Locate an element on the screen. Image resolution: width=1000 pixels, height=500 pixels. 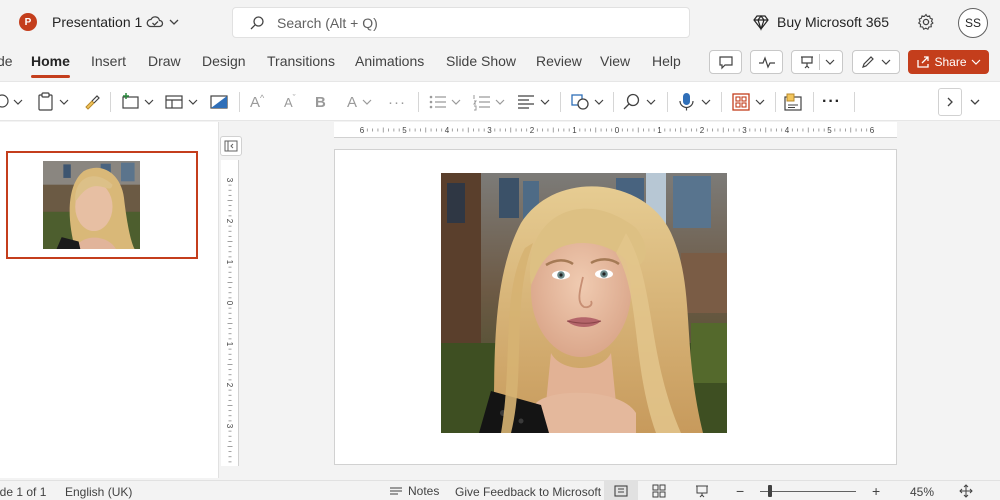
tab-insert: Insert is located at coordinates (108, 61).